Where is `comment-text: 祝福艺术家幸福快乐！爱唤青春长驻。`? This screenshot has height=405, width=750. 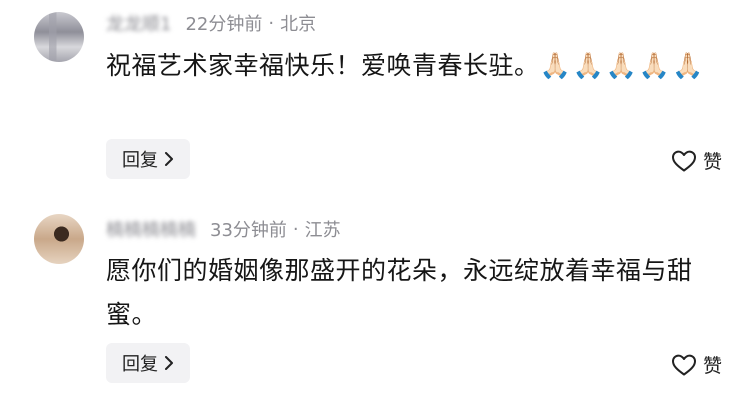
comment-text: 祝福艺术家幸福快乐！爱唤青春长驻。 is located at coordinates (323, 65).